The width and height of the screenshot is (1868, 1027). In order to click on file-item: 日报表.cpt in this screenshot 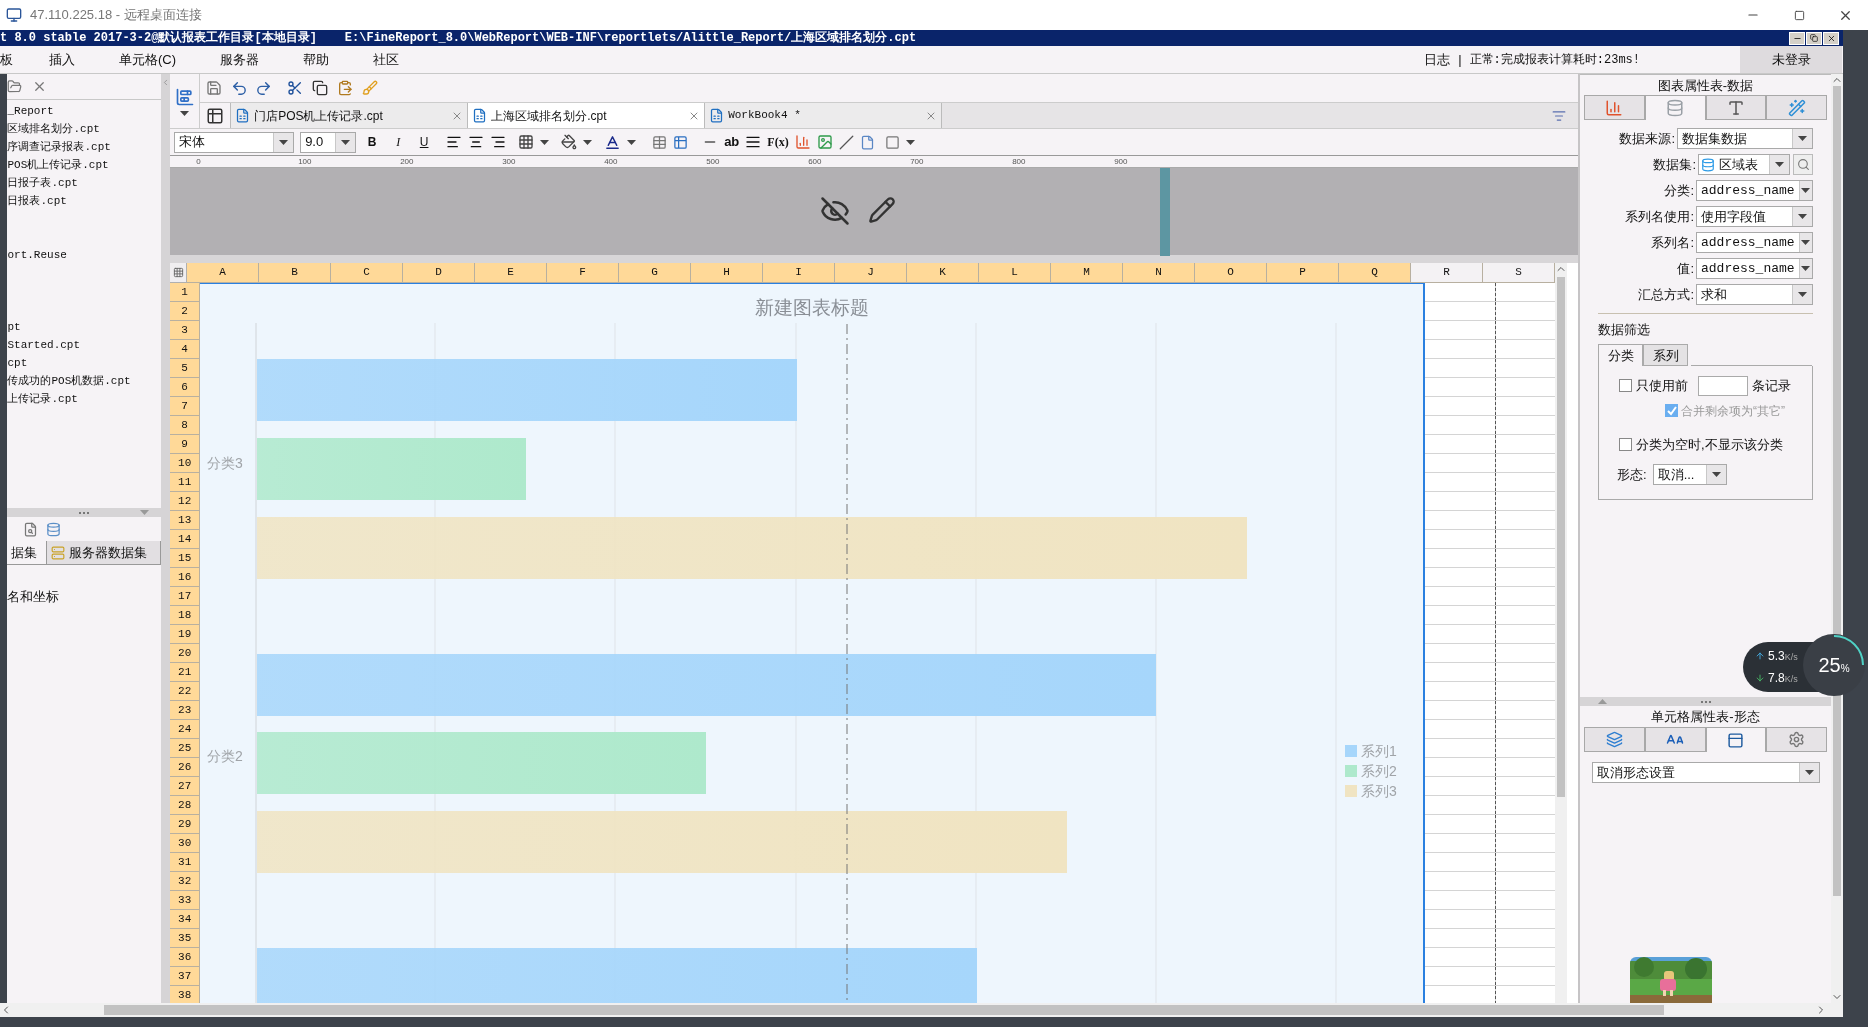, I will do `click(37, 201)`.